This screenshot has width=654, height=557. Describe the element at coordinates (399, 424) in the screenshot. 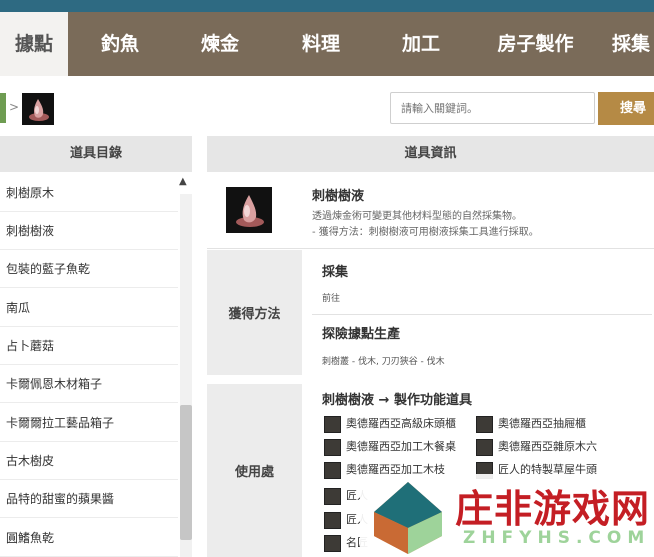

I see `product-item: 奧德羅西亞高級床頭櫃` at that location.